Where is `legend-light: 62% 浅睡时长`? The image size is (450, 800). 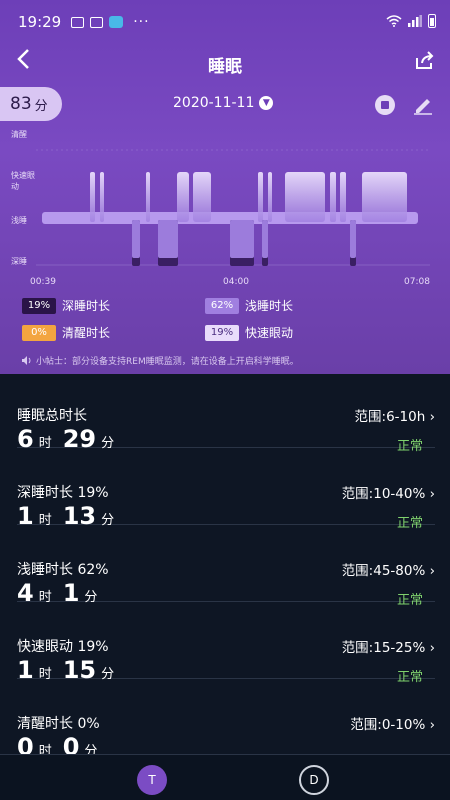 legend-light: 62% 浅睡时长 is located at coordinates (249, 305).